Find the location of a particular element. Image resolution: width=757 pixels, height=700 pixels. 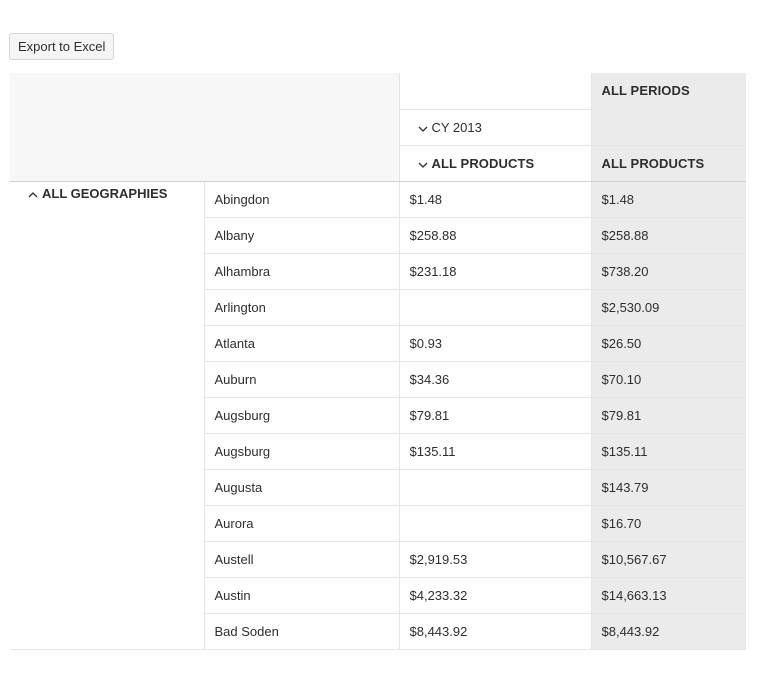

all-periods-value-cell: $79.81 is located at coordinates (668, 415).